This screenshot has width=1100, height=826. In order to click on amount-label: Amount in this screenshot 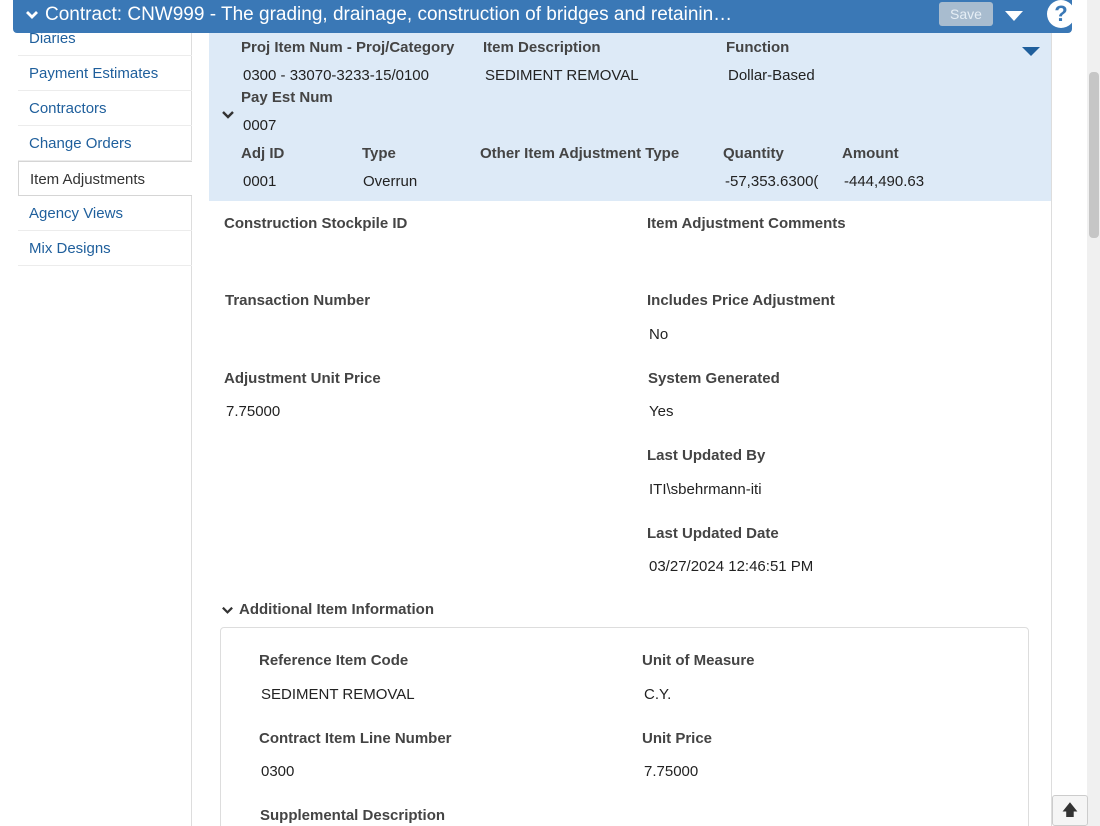, I will do `click(870, 153)`.